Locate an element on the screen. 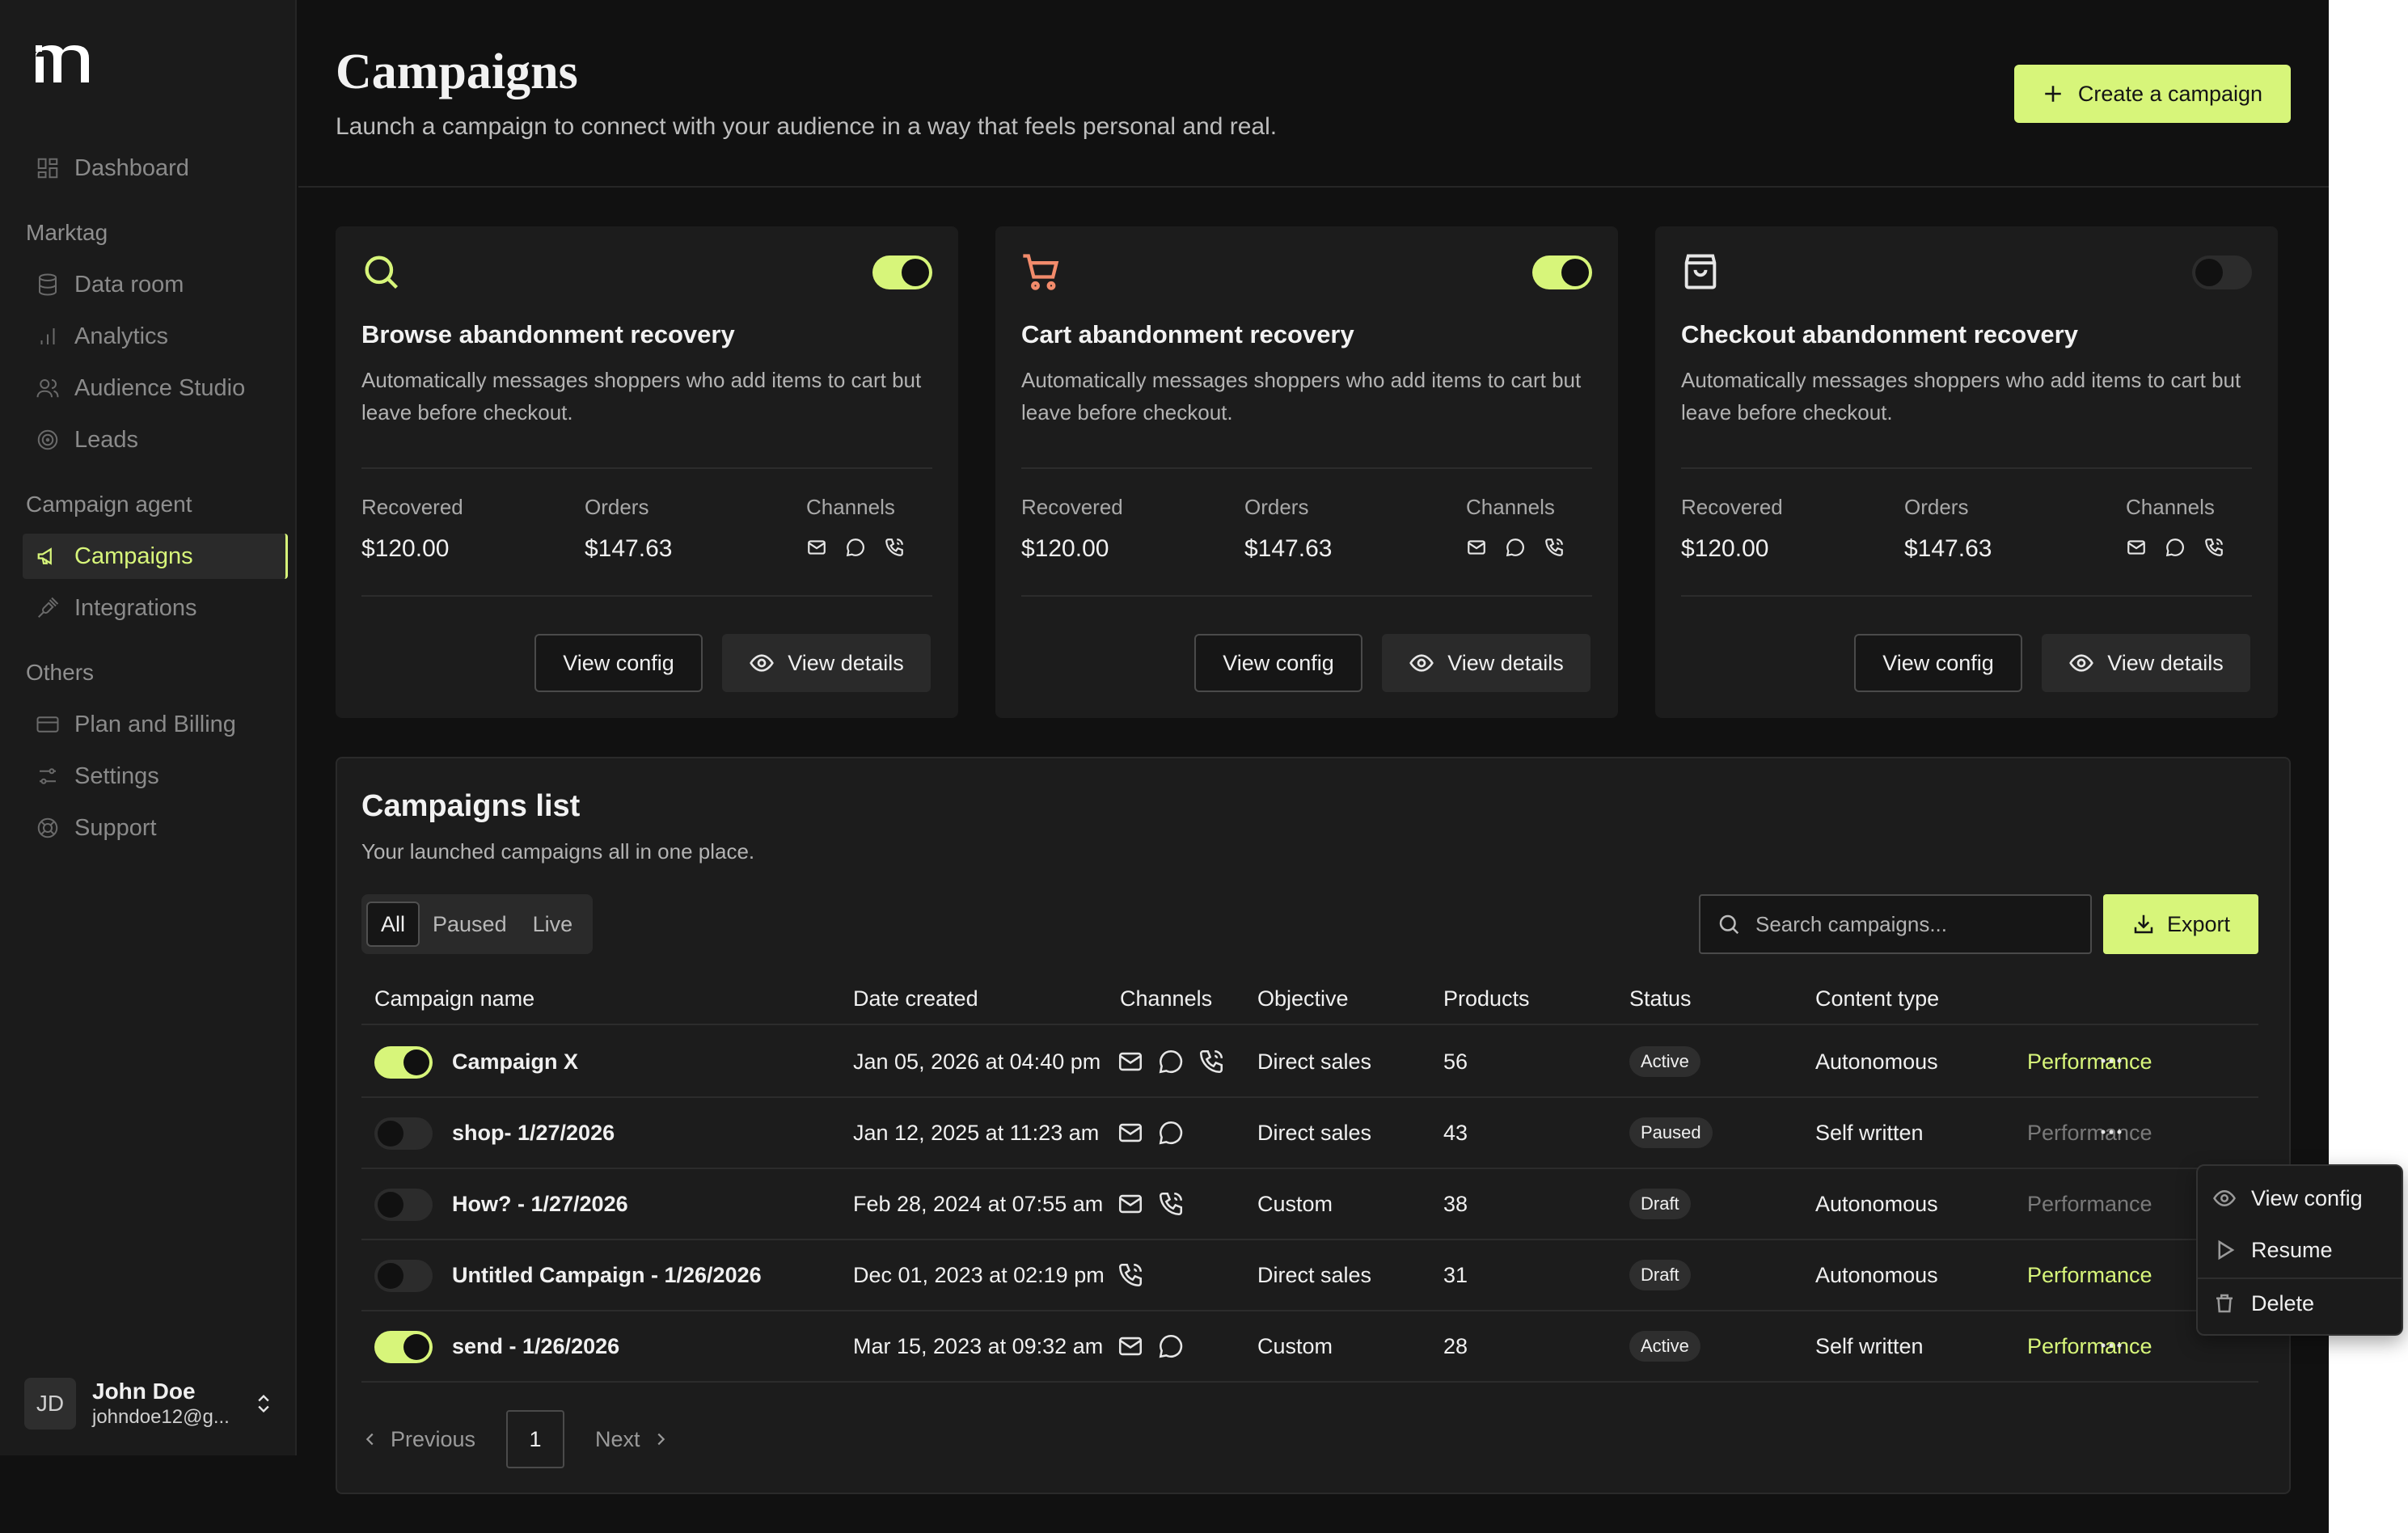 The image size is (2408, 1533). search-input is located at coordinates (1917, 924).